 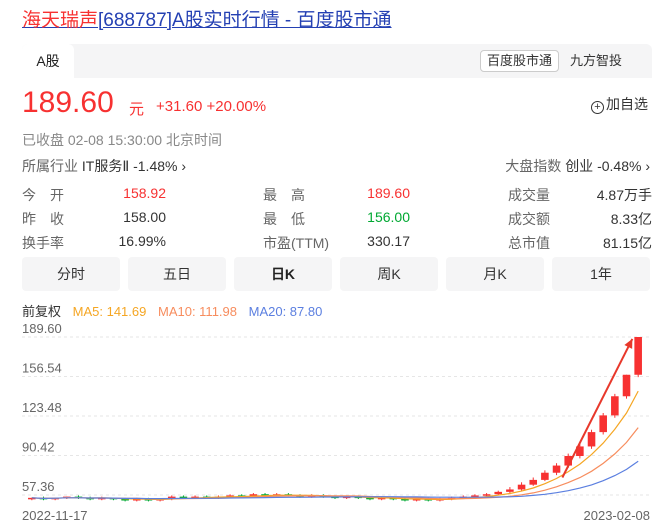 What do you see at coordinates (596, 61) in the screenshot?
I see `source-link: 九方智投` at bounding box center [596, 61].